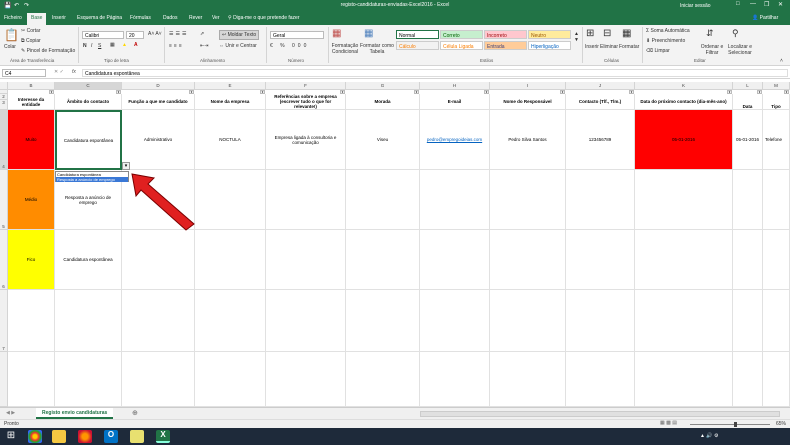 This screenshot has height=445, width=790. What do you see at coordinates (461, 45) in the screenshot?
I see `cell-style-5: Célula Ligada` at bounding box center [461, 45].